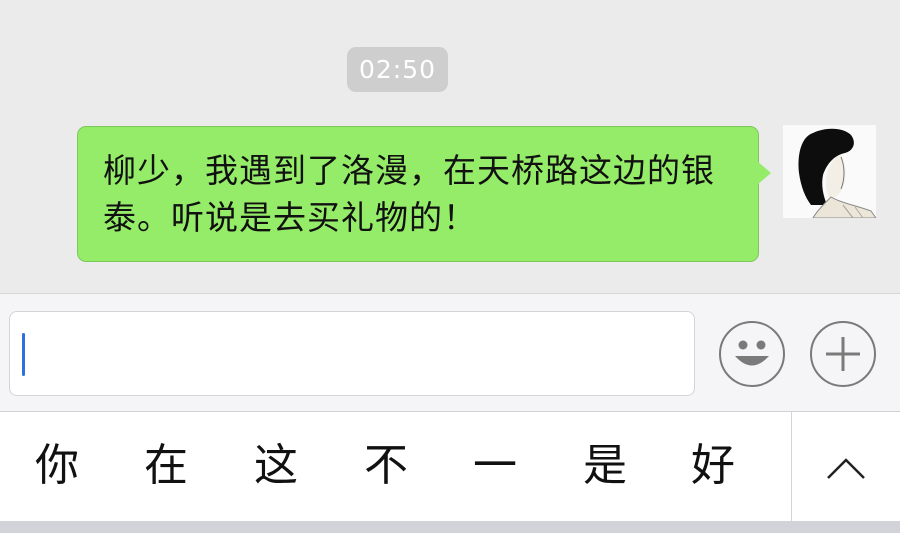 Image resolution: width=900 pixels, height=533 pixels. What do you see at coordinates (276, 466) in the screenshot?
I see `candidate-word: 这` at bounding box center [276, 466].